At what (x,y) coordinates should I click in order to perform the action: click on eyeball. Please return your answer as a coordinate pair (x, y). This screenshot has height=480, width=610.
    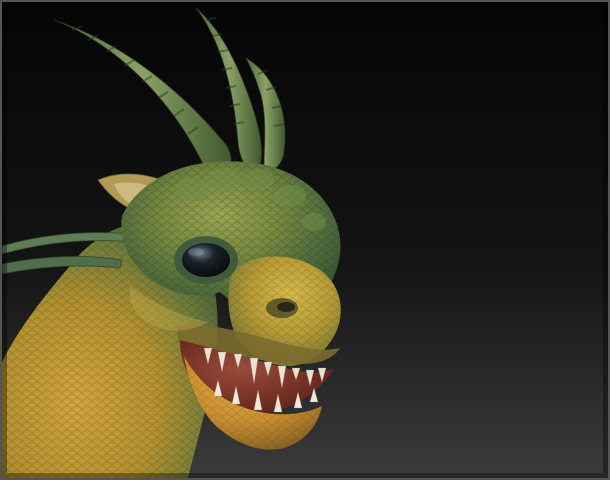
    Looking at the image, I should click on (206, 260).